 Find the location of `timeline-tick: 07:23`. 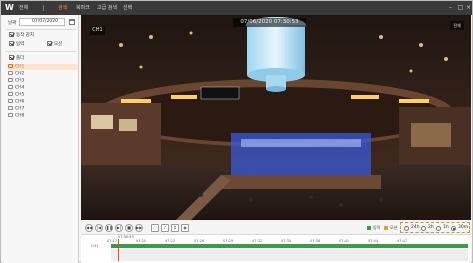

timeline-tick: 07:23 is located at coordinates (170, 241).